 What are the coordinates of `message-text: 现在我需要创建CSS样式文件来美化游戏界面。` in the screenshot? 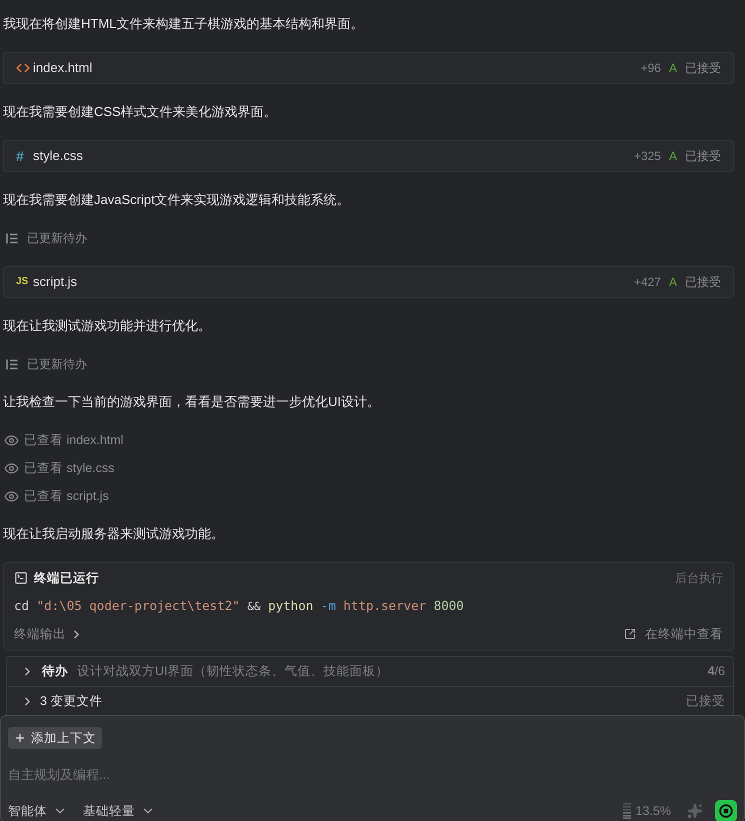 It's located at (140, 112).